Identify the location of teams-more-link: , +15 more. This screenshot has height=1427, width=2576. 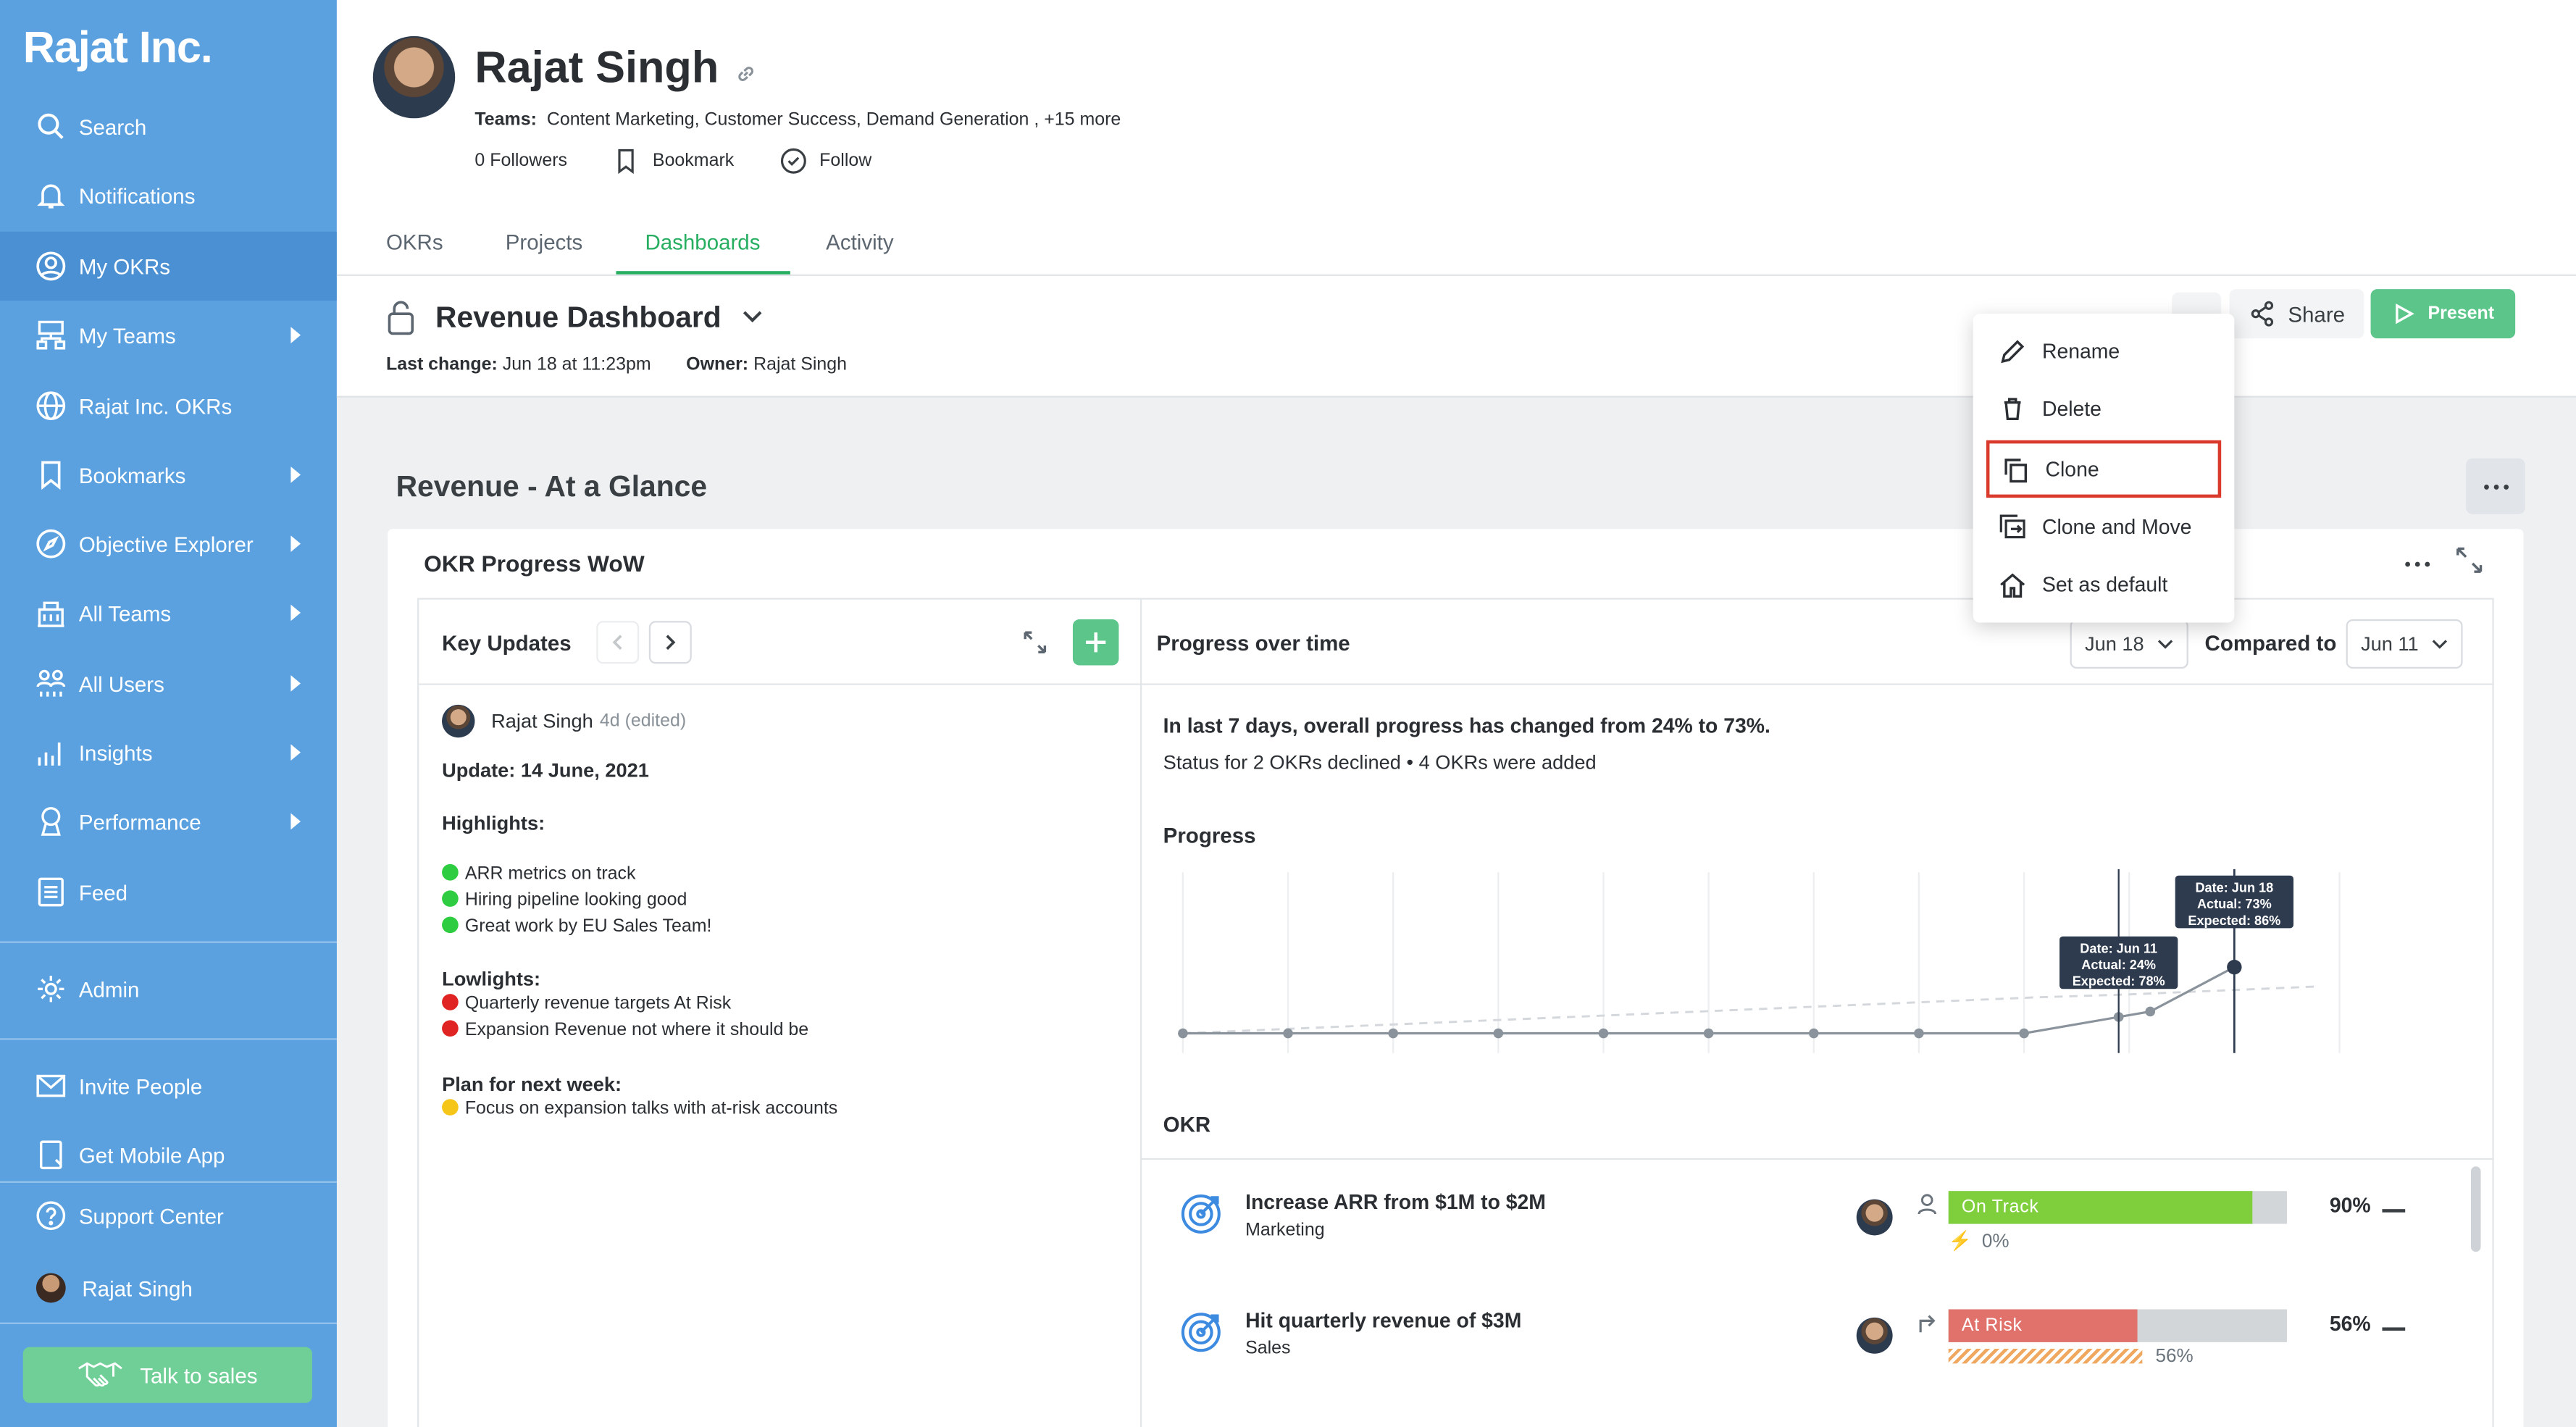
(1077, 120).